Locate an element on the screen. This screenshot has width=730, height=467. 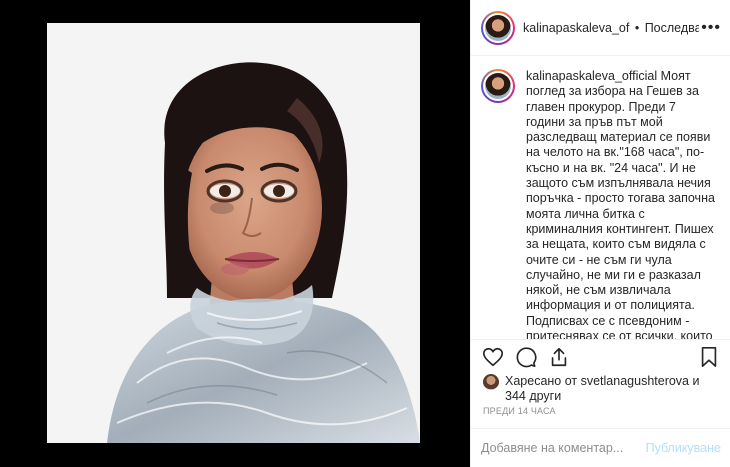
header-text: kalinapaskaleva_of • Последвано is located at coordinates (611, 28).